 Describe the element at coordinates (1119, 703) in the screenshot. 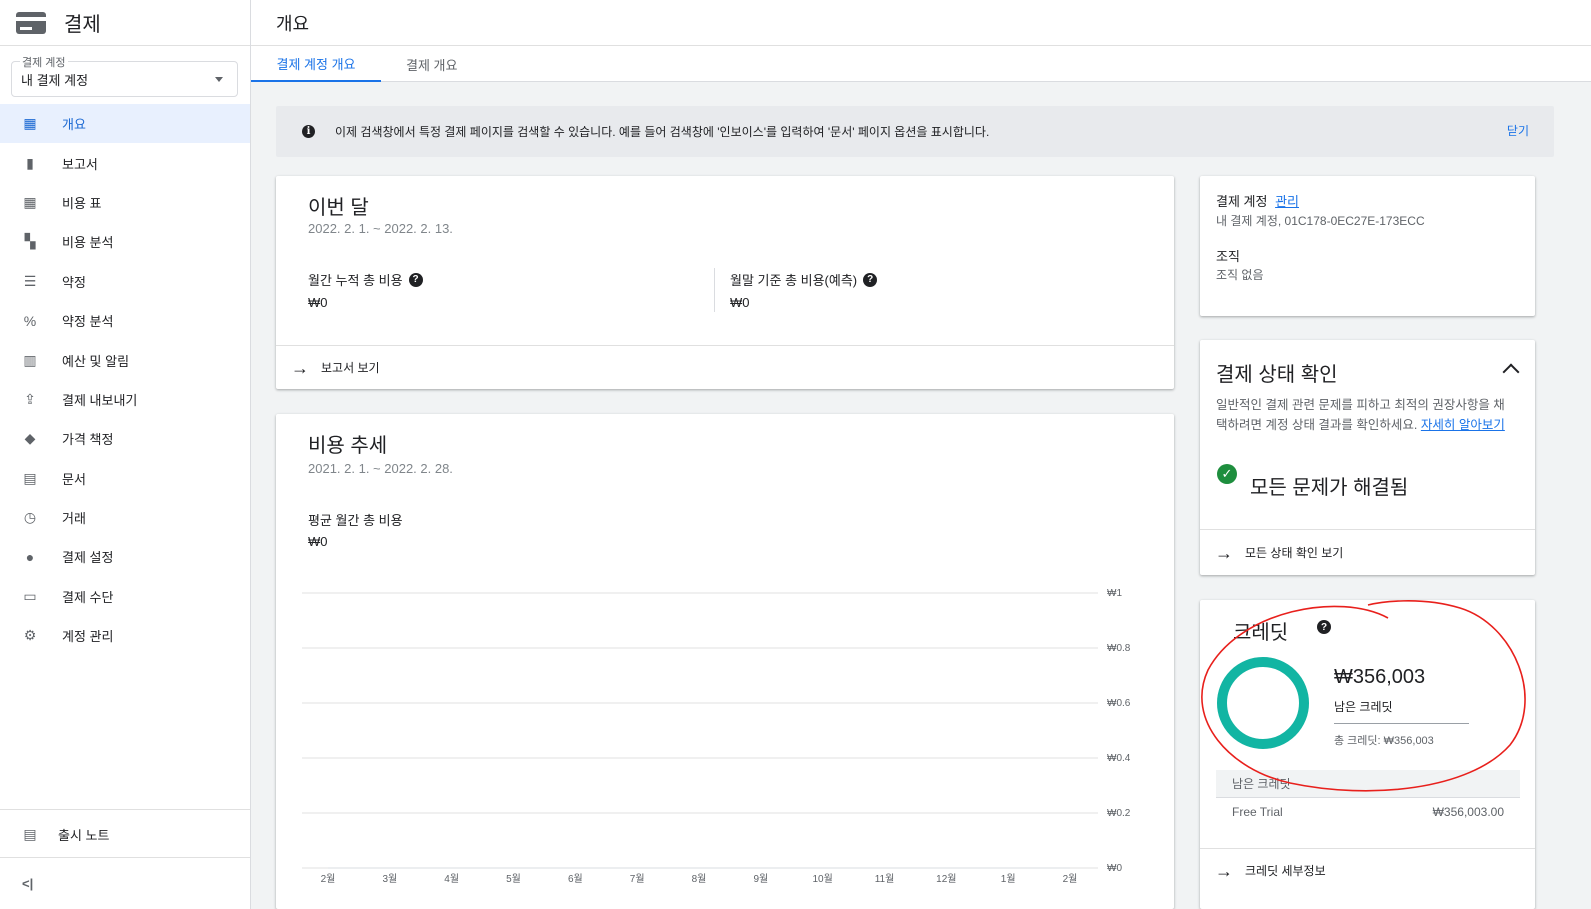

I see `y-tick-label: ₩0.6` at that location.